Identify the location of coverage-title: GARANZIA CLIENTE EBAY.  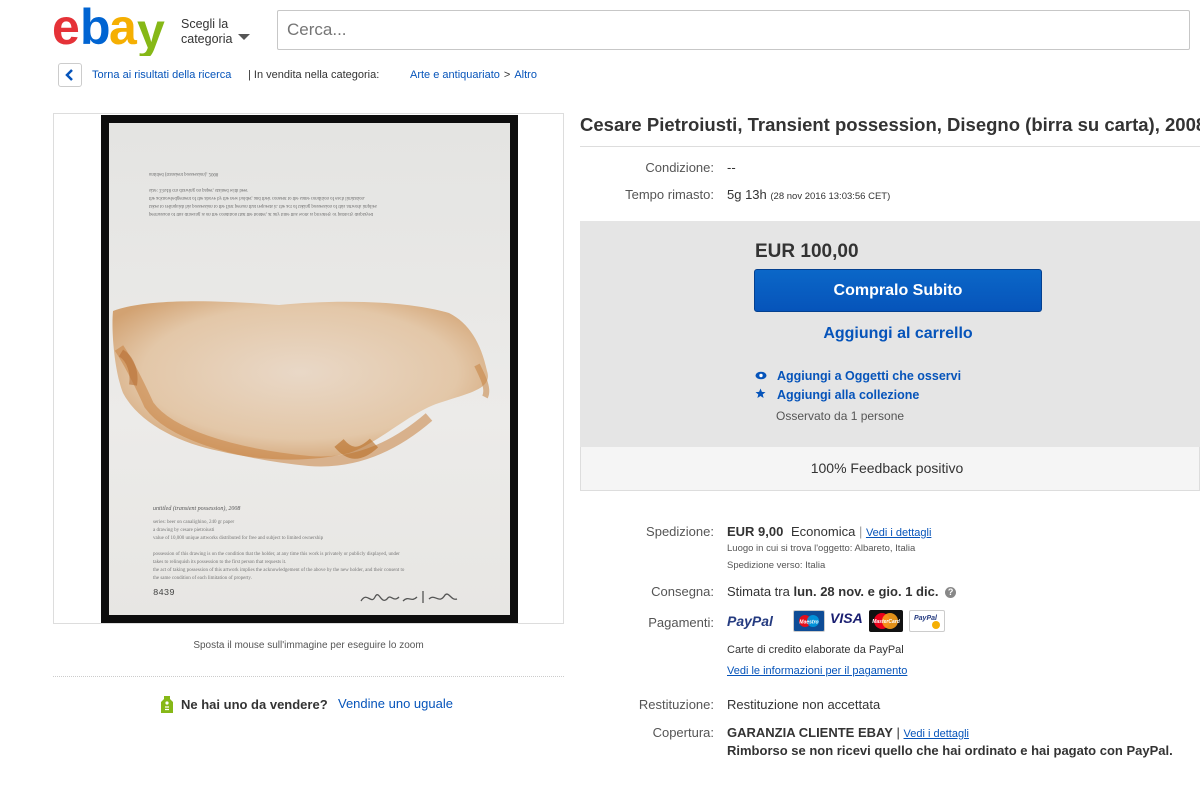
(810, 732).